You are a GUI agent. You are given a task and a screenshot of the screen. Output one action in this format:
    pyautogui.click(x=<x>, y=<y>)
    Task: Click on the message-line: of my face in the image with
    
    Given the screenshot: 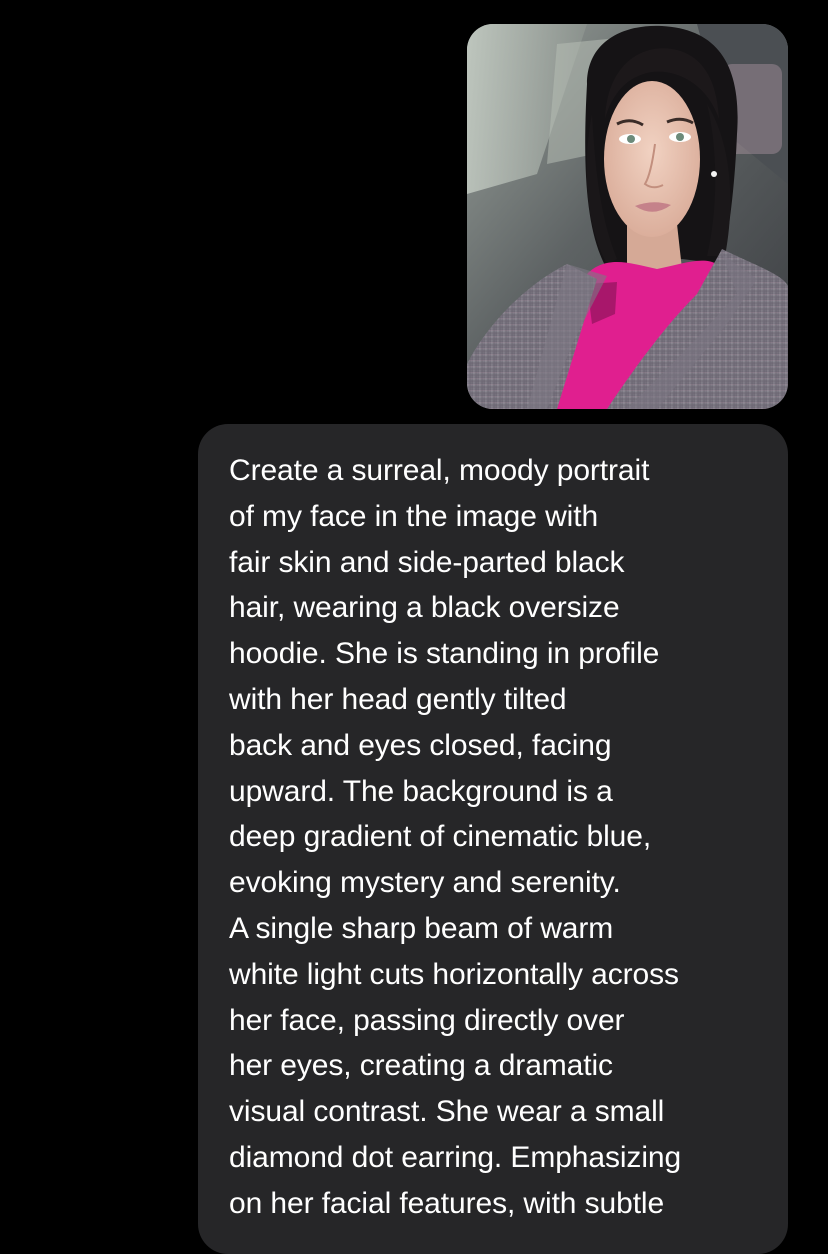 What is the action you would take?
    pyautogui.click(x=414, y=516)
    